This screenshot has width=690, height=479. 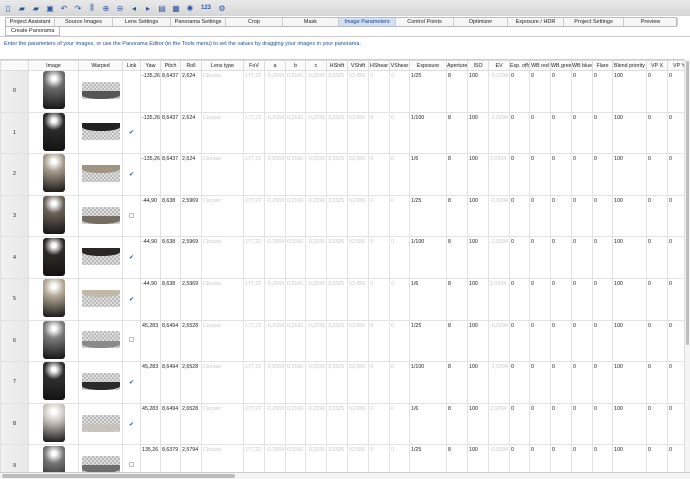 What do you see at coordinates (206, 8) in the screenshot?
I see `numbers-icon: 123` at bounding box center [206, 8].